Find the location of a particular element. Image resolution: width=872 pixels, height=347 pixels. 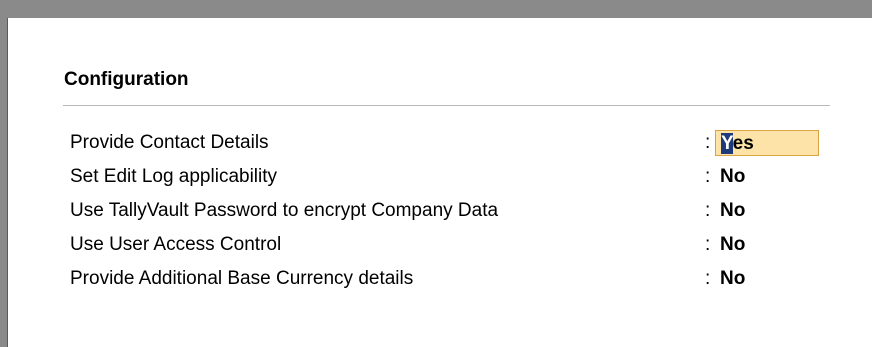

config-row-user-access: Use User Access Control : No is located at coordinates (455, 249).